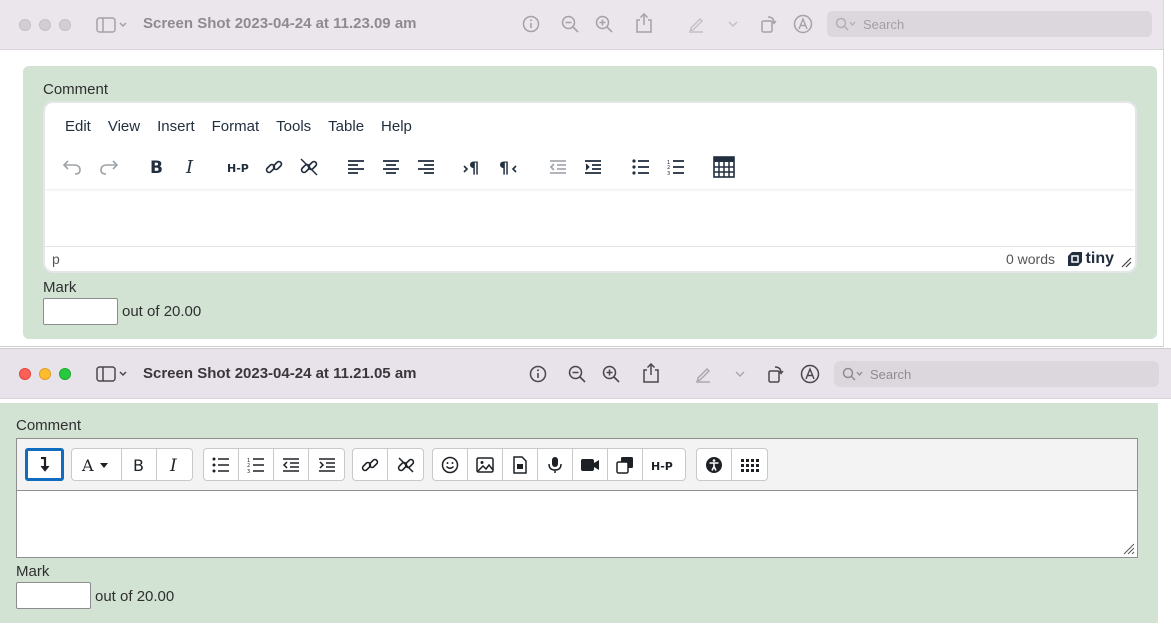 The height and width of the screenshot is (626, 1171). What do you see at coordinates (72, 167) in the screenshot?
I see `undo-icon` at bounding box center [72, 167].